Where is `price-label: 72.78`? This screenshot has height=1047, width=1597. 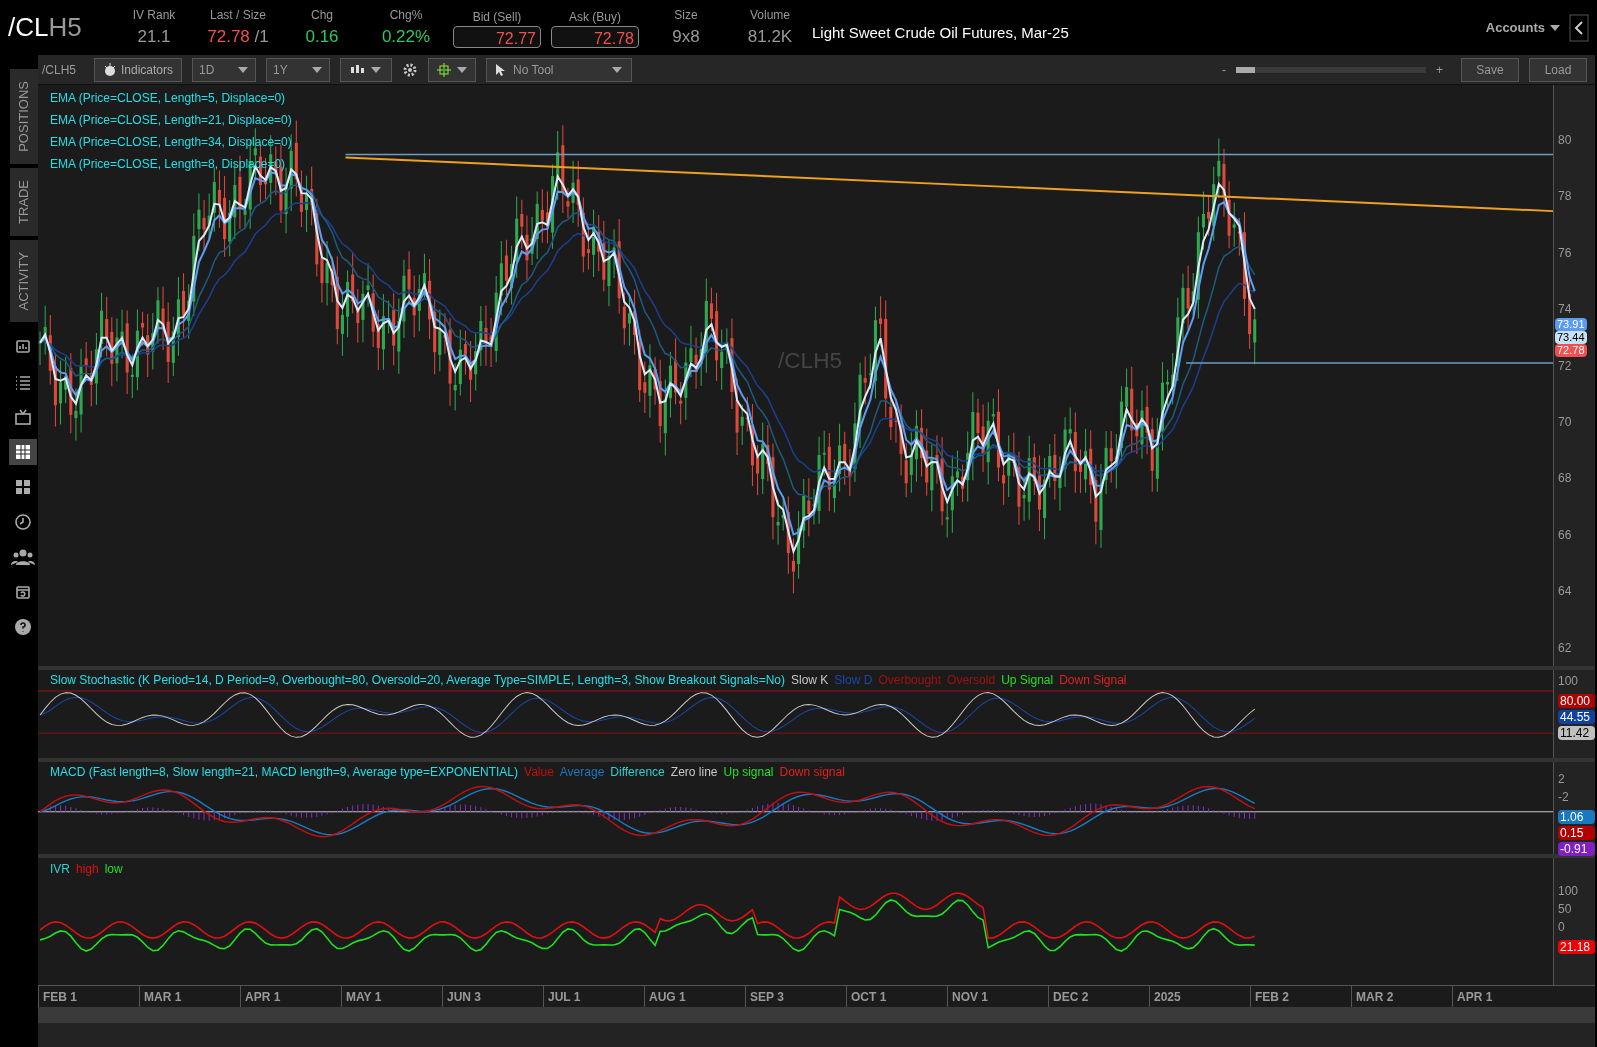
price-label: 72.78 is located at coordinates (1571, 350).